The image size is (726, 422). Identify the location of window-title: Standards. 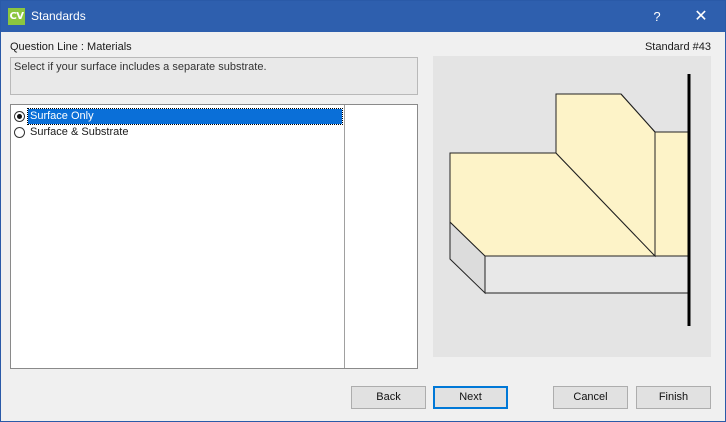
(58, 16).